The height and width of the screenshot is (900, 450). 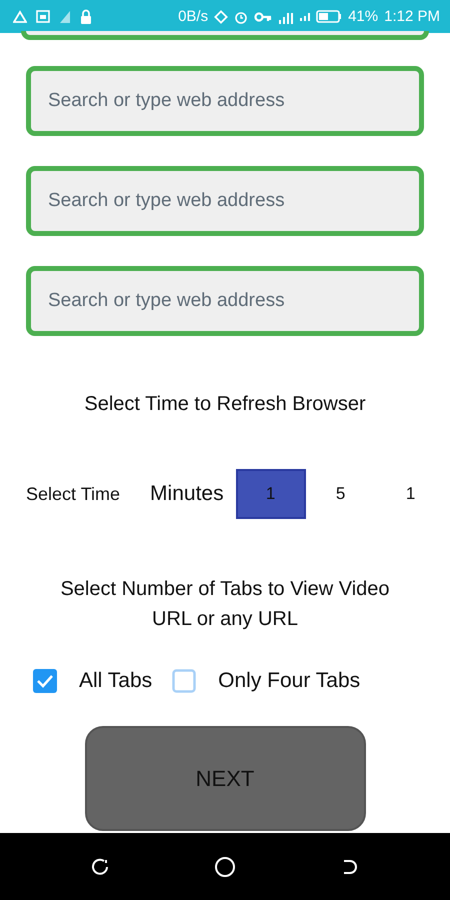 I want to click on rotate-icon, so click(x=221, y=17).